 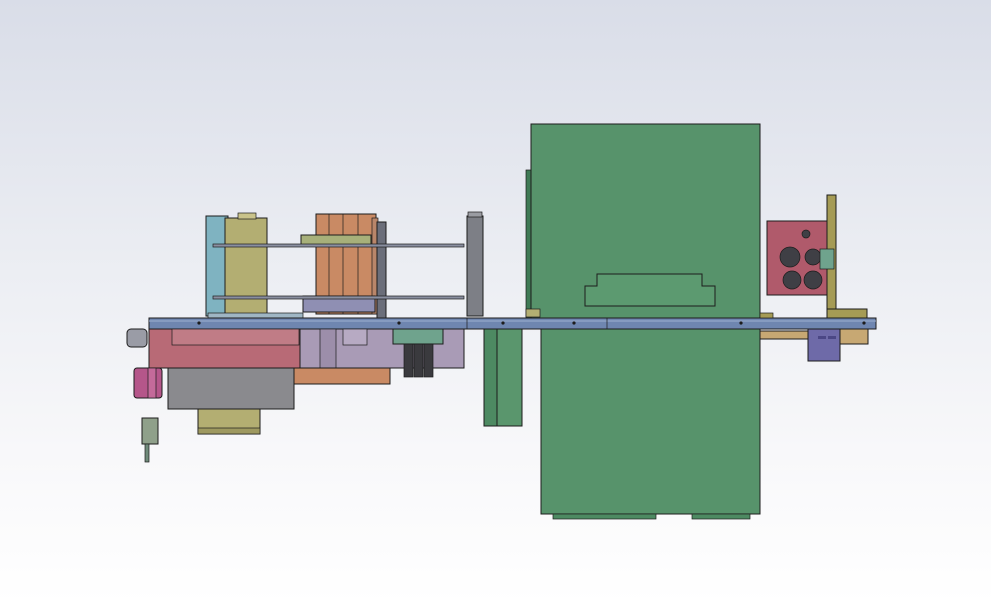 I want to click on sensor-bracket-plate, so click(x=418, y=336).